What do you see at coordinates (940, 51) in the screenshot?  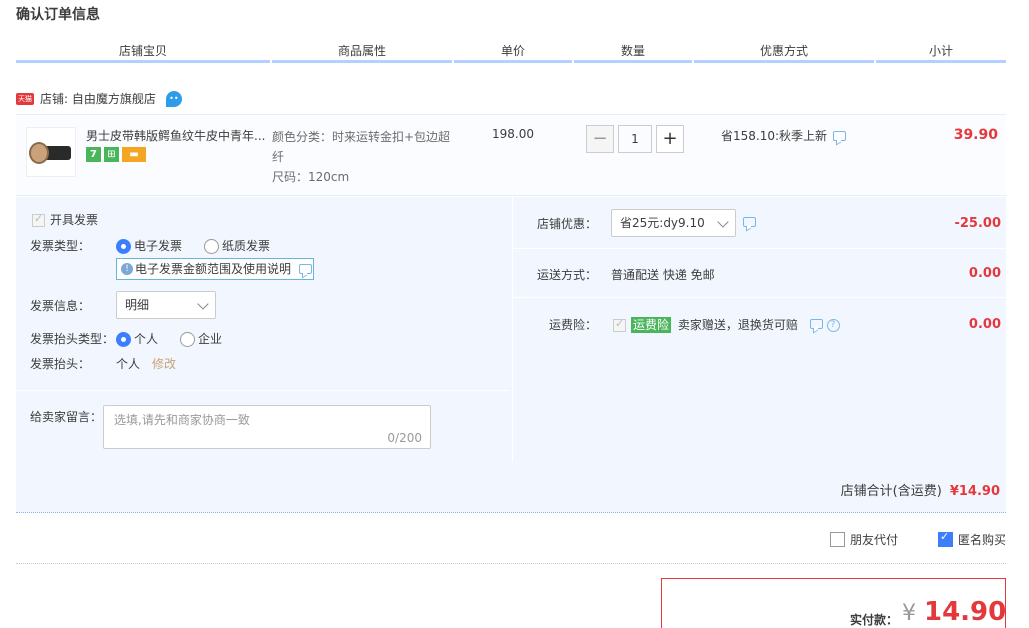 I see `column-header-subtotal: 小计` at bounding box center [940, 51].